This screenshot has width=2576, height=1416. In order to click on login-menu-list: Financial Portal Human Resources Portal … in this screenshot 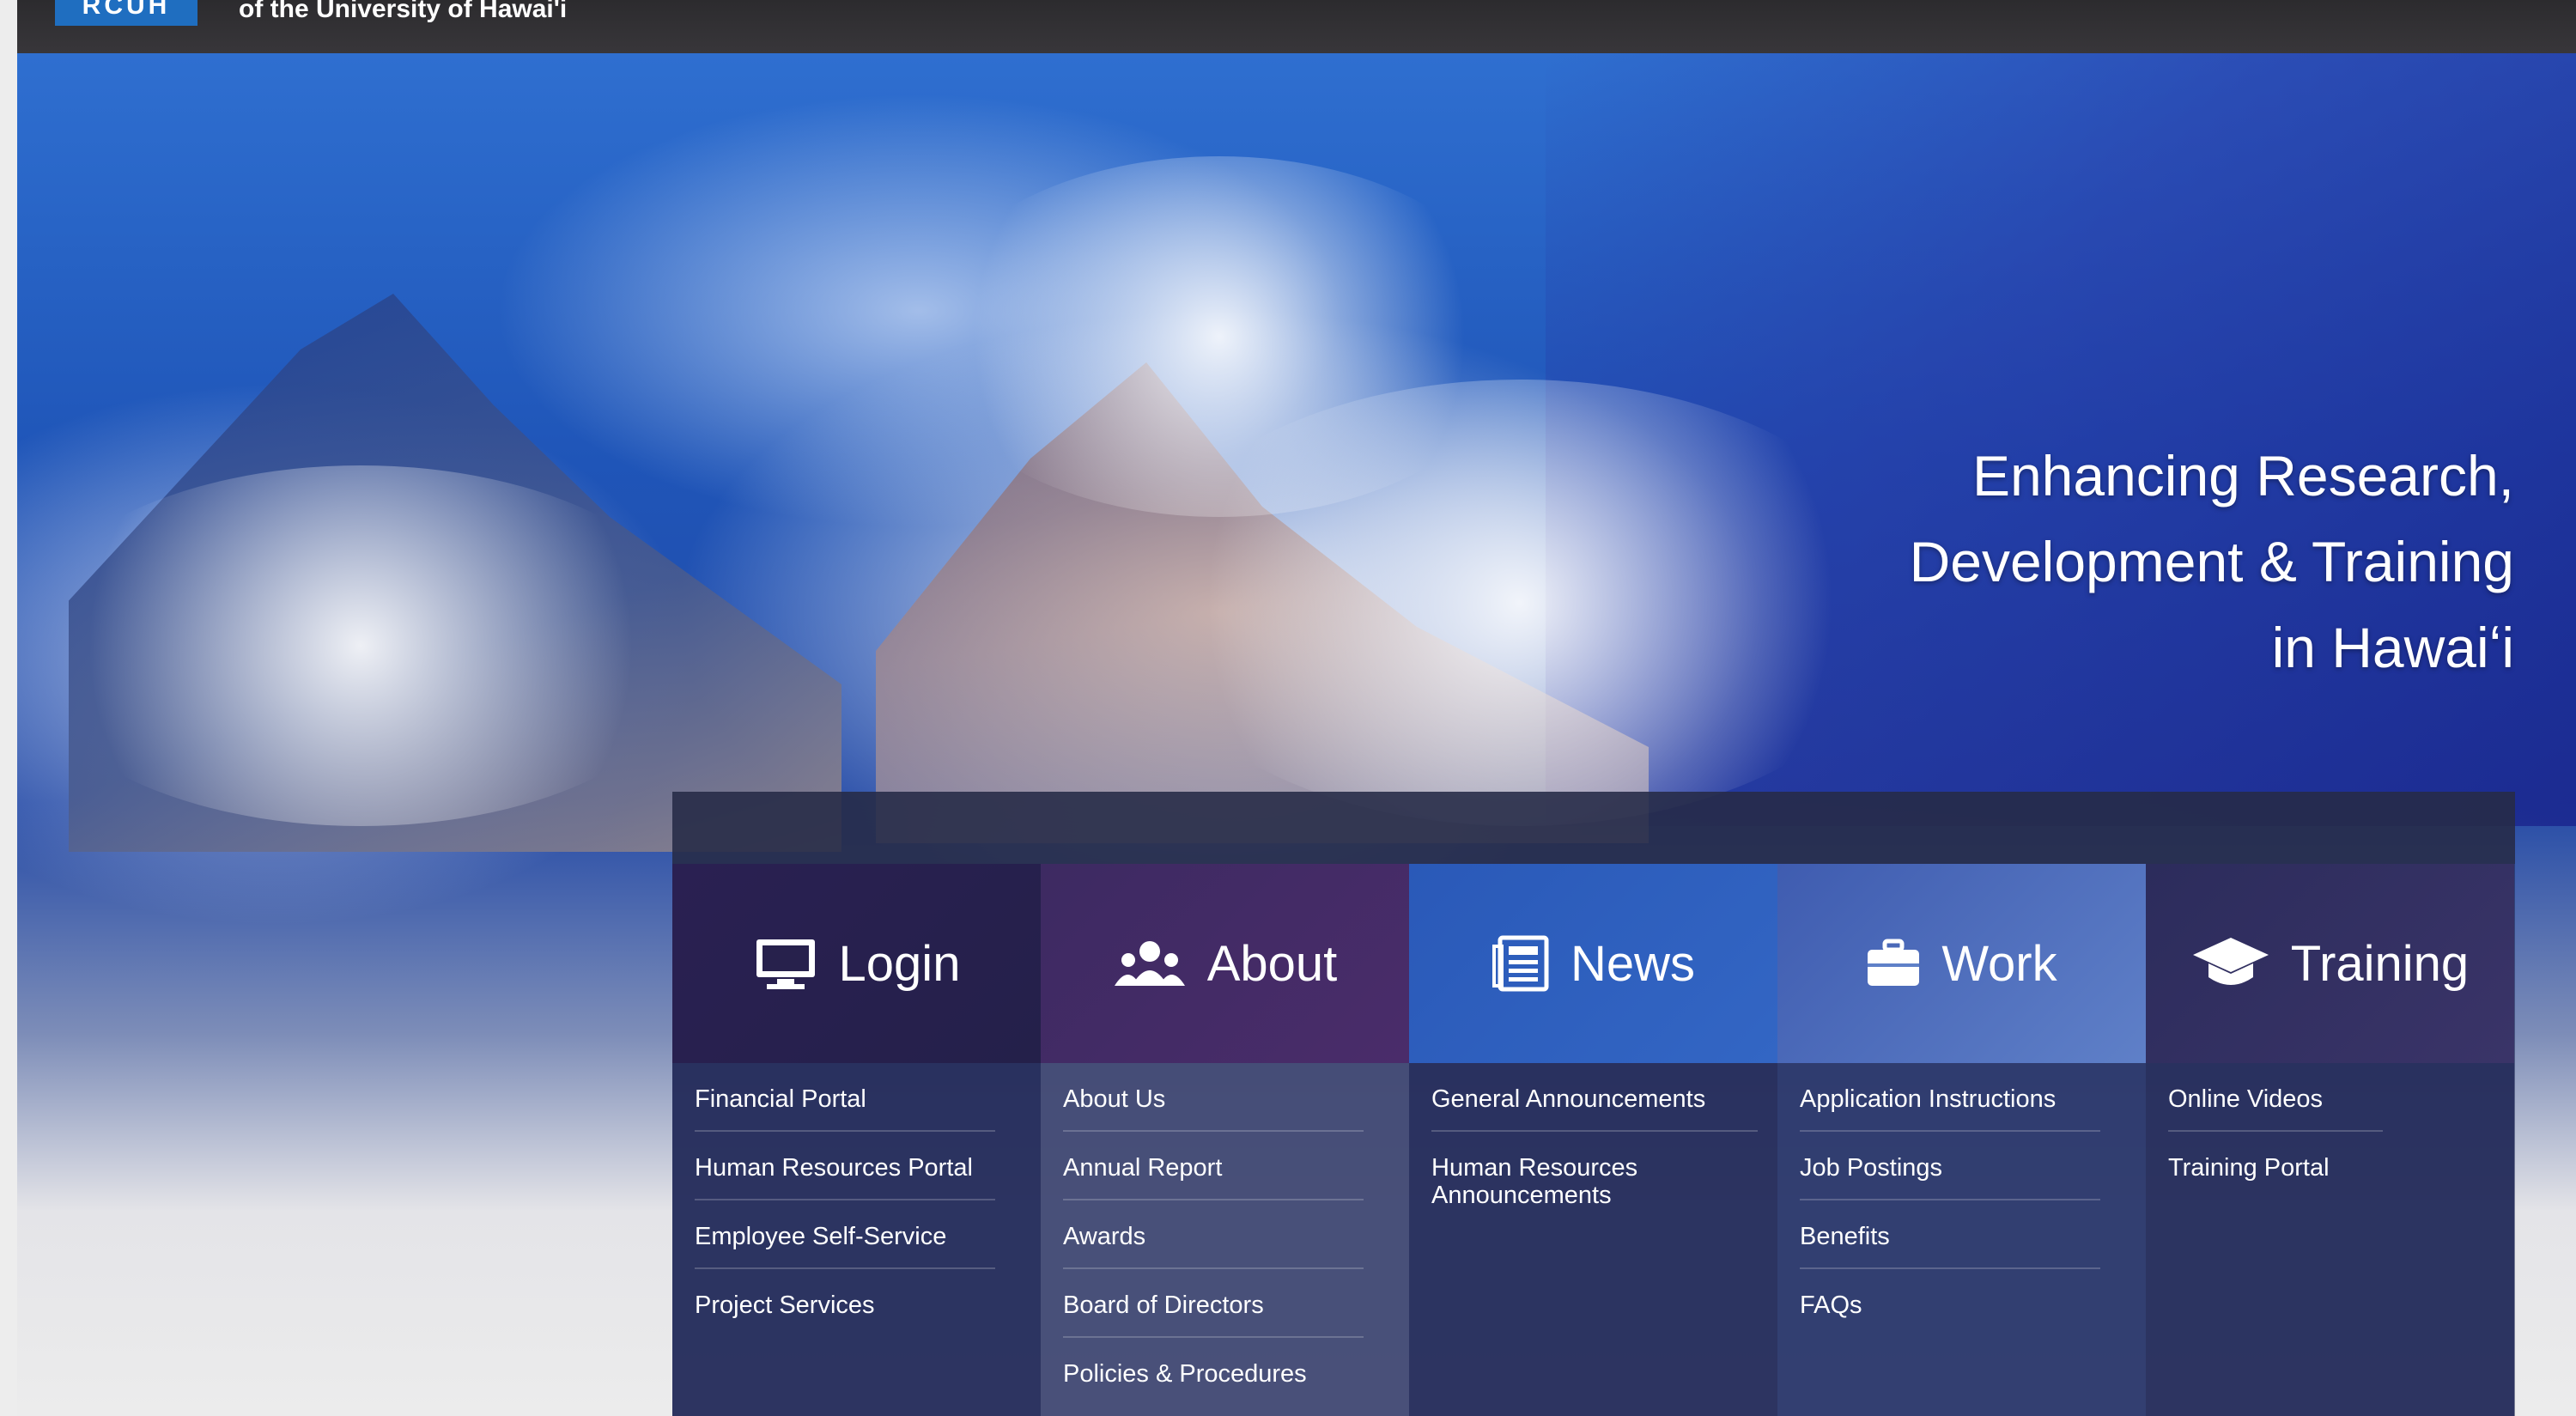, I will do `click(856, 1239)`.